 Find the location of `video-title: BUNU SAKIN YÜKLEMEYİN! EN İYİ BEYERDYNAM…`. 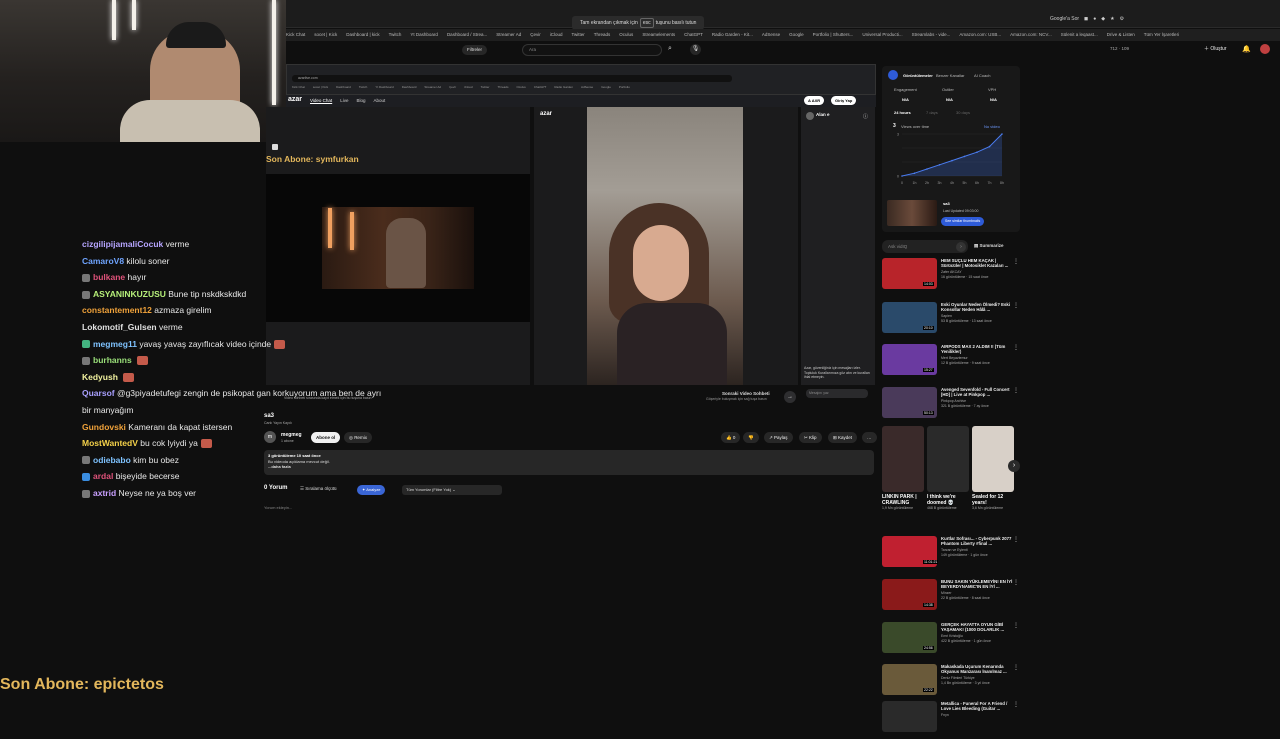

video-title: BUNU SAKIN YÜKLEMEYİN! EN İYİ BEYERDYNAM… is located at coordinates (977, 584).